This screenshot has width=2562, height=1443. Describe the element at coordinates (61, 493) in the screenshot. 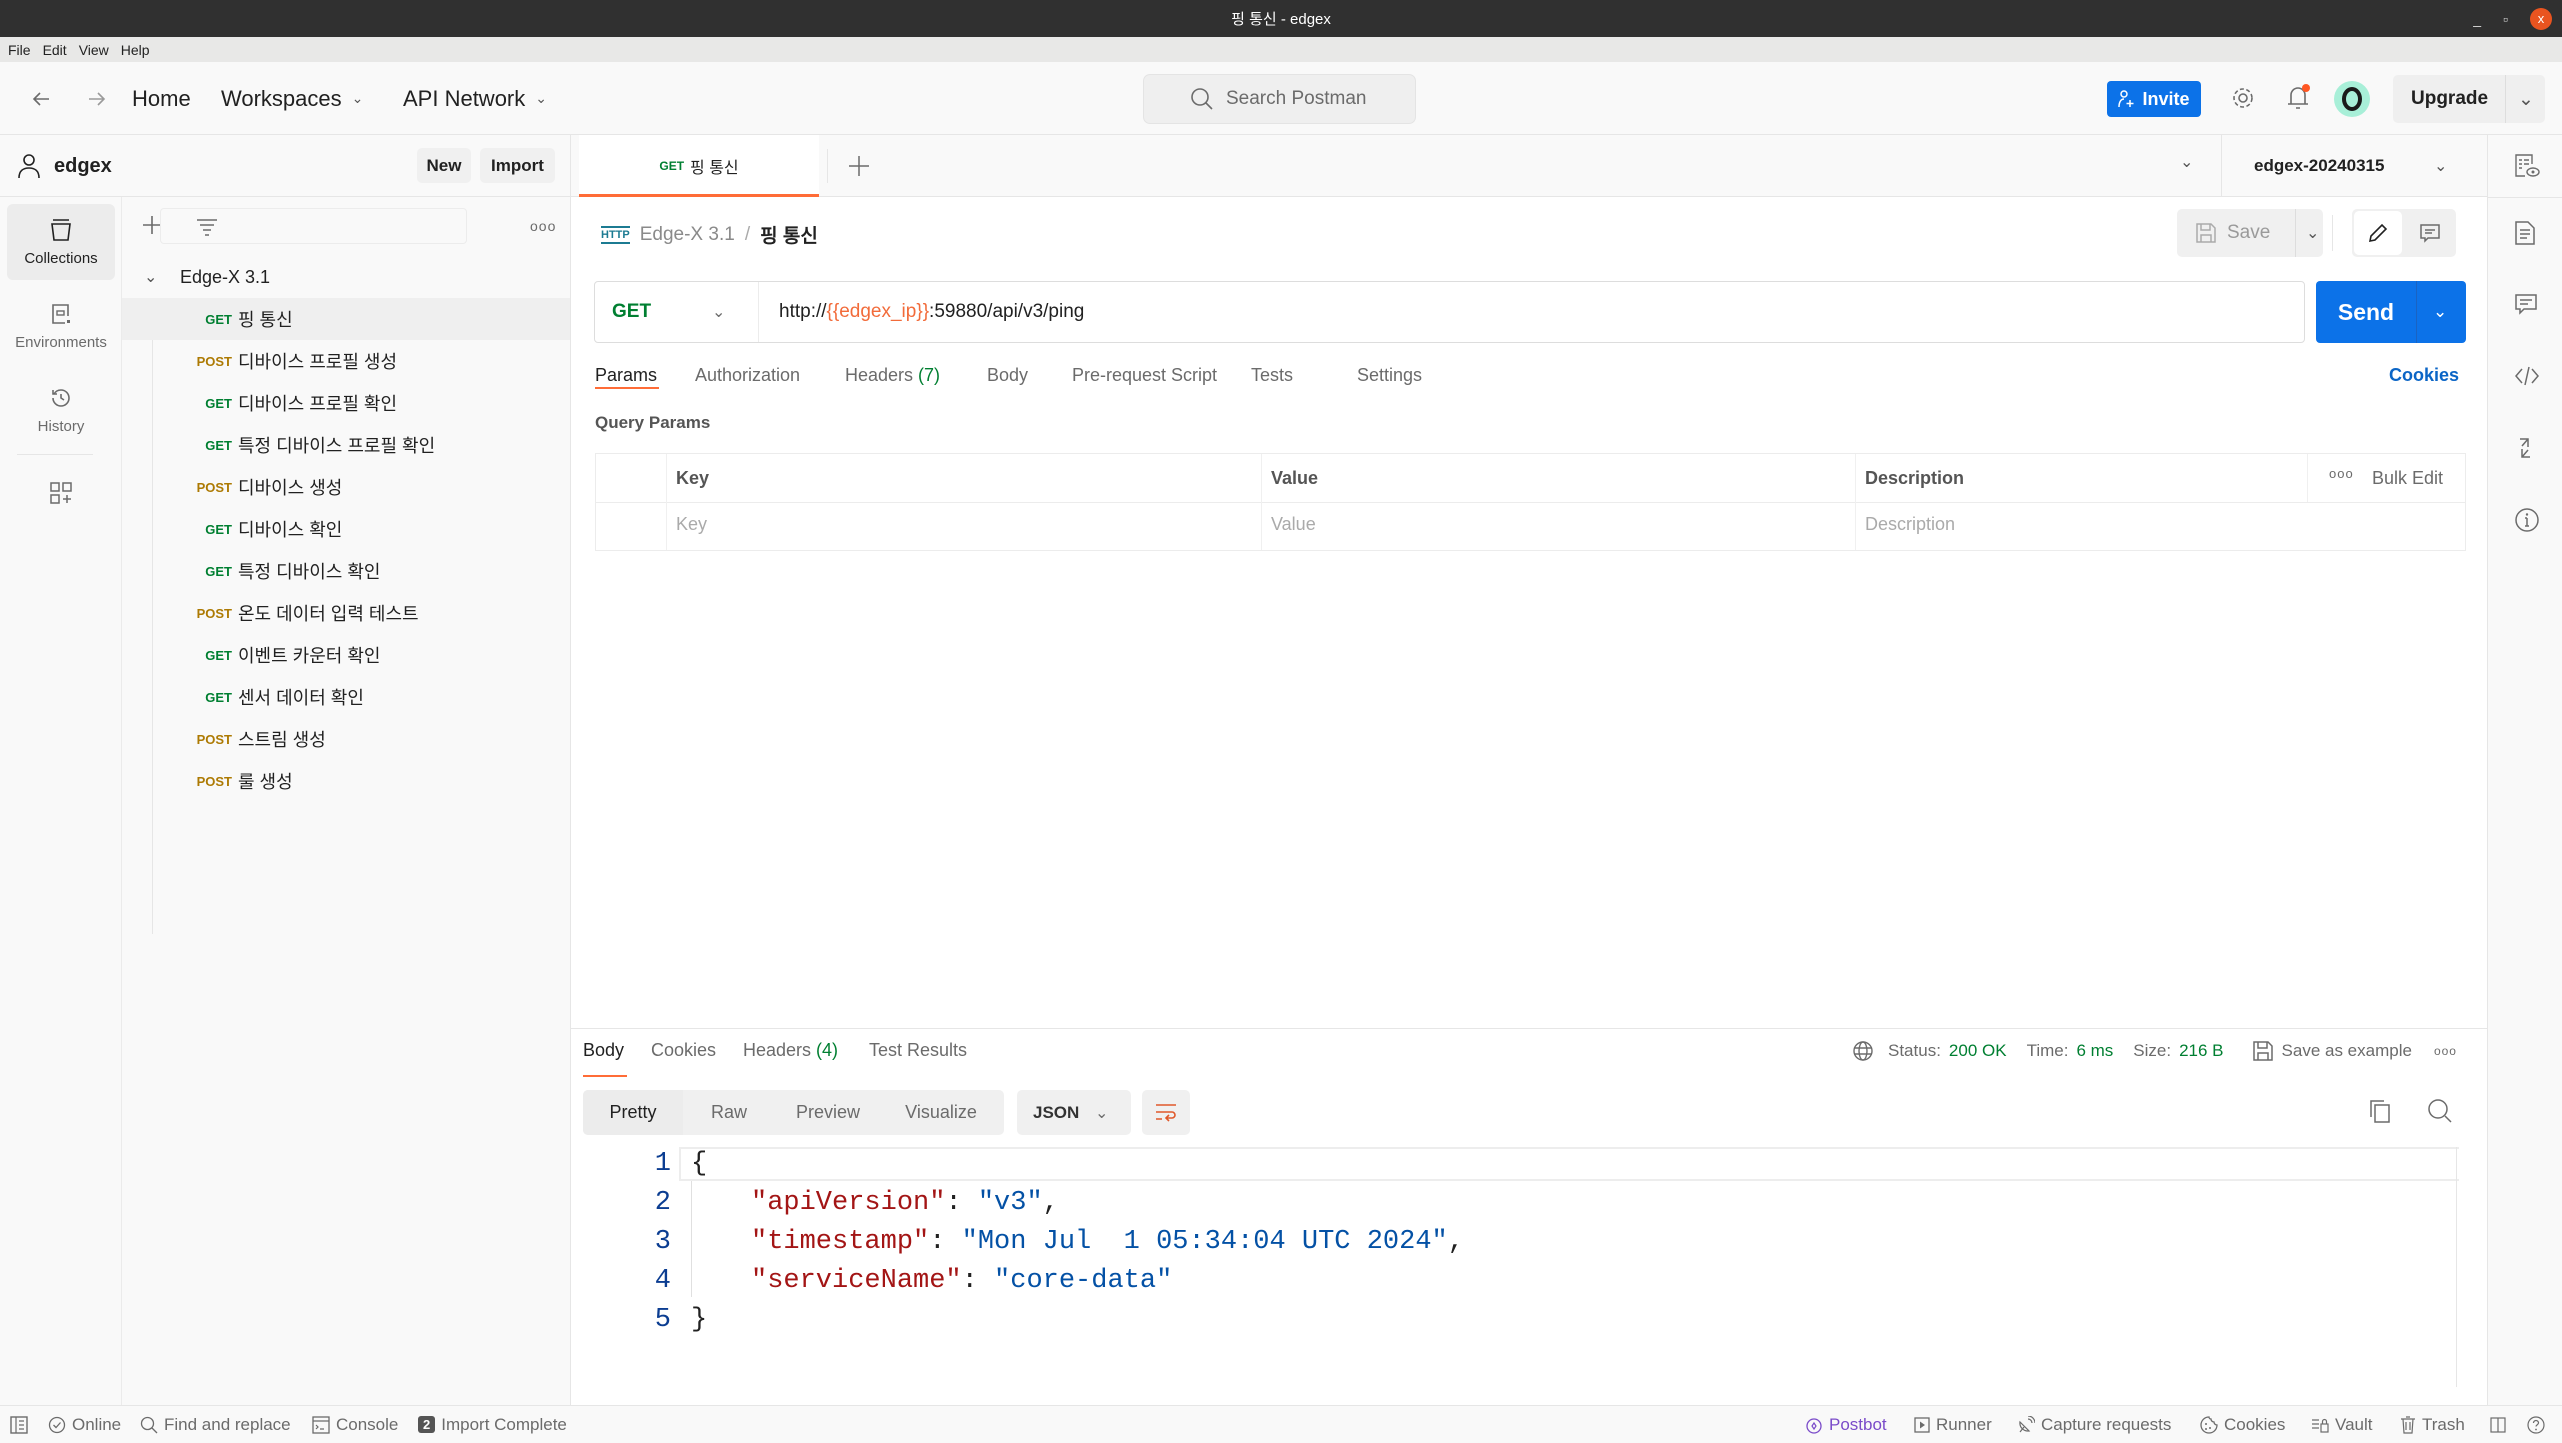

I see `configure-sidebar-button` at that location.